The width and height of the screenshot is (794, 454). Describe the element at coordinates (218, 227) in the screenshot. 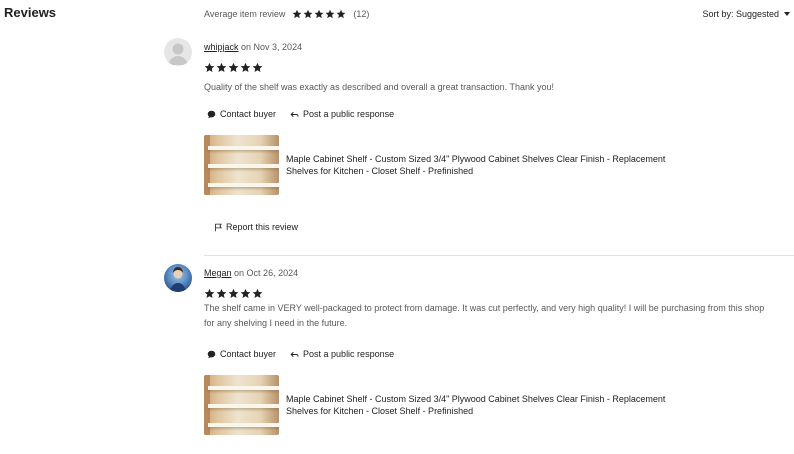

I see `flag-icon` at that location.